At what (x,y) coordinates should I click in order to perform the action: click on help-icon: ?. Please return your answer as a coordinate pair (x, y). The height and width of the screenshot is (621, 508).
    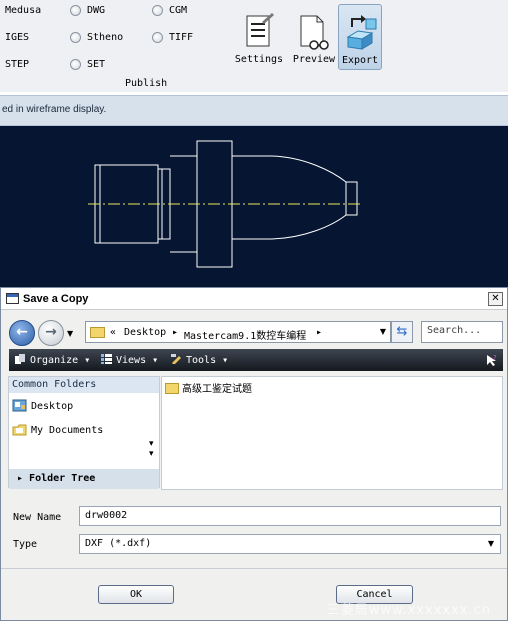
    Looking at the image, I should click on (492, 360).